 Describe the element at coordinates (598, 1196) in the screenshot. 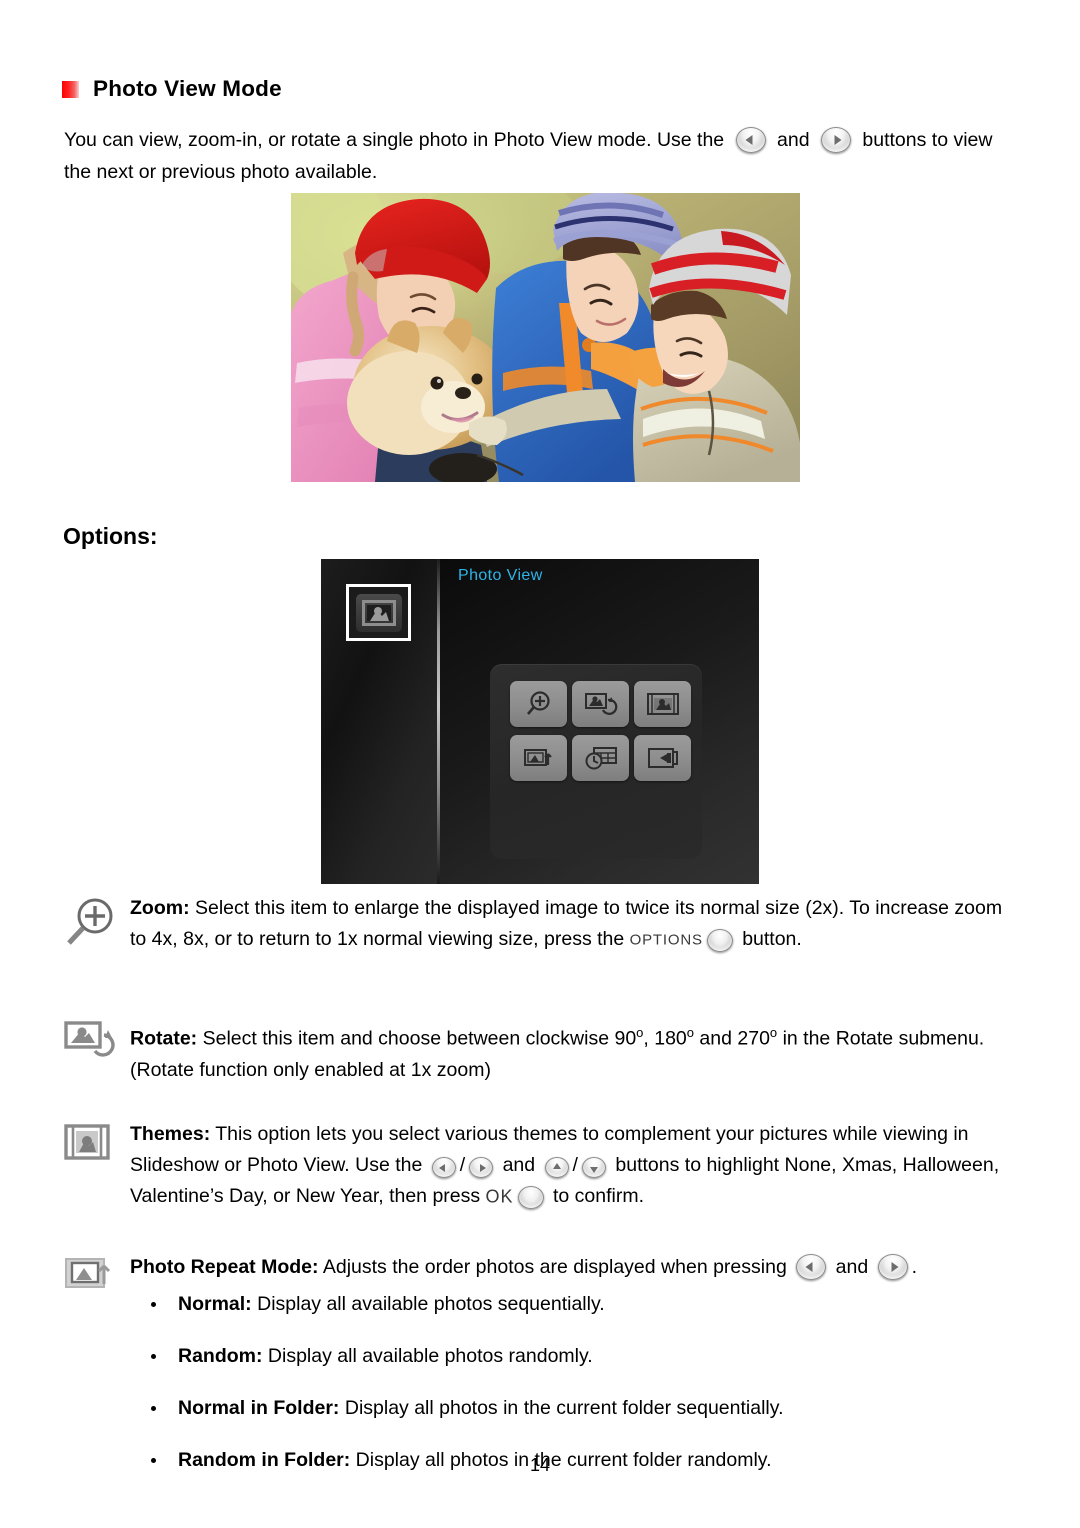

I see `option-themes-body-d: to confirm.` at that location.